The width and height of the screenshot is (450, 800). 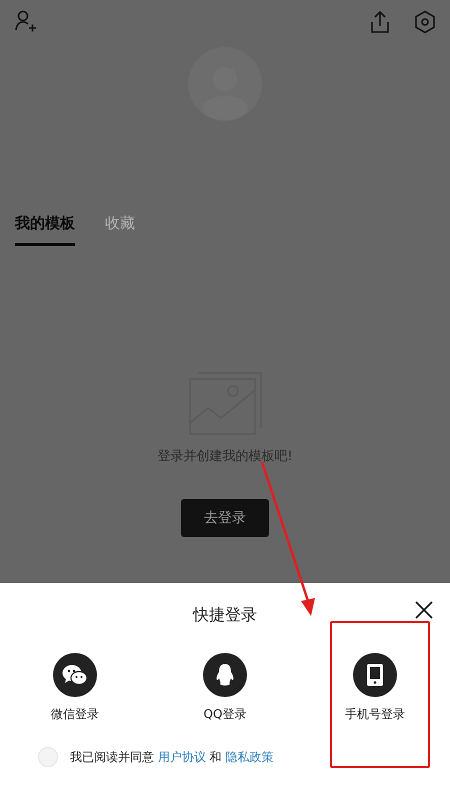 What do you see at coordinates (75, 688) in the screenshot?
I see `login-option: 微信登录` at bounding box center [75, 688].